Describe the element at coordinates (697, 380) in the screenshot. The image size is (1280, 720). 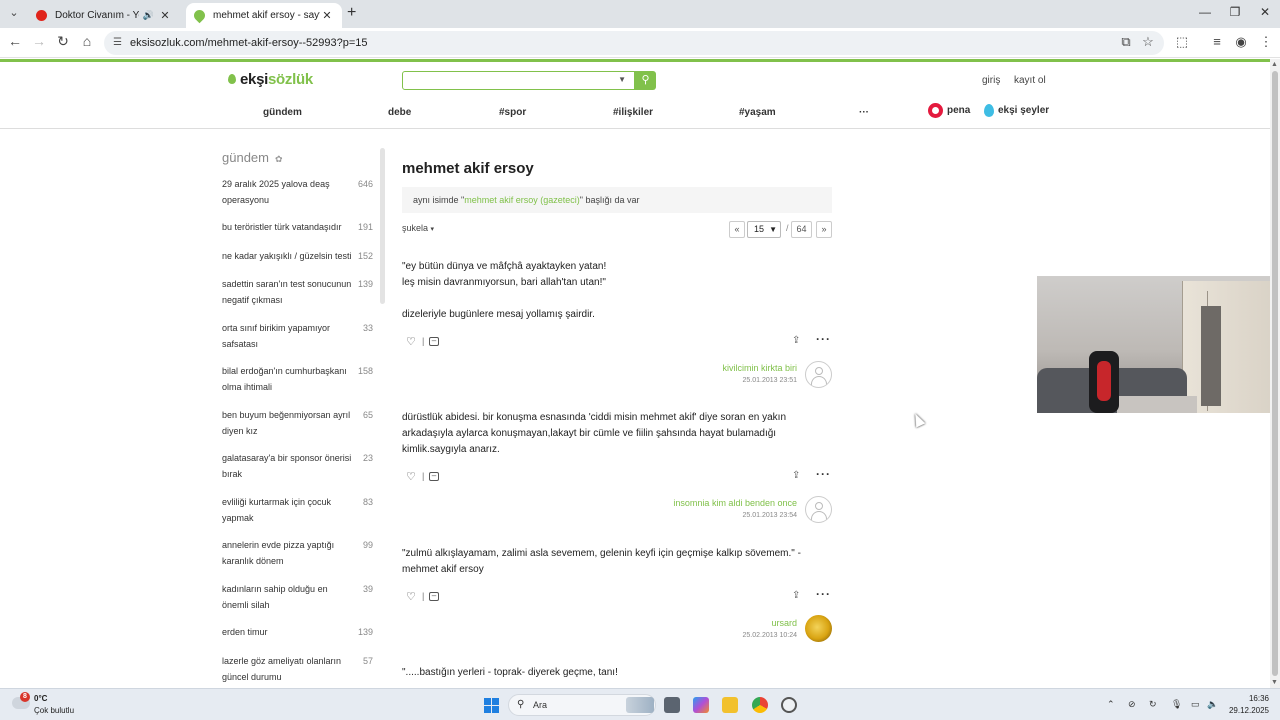
I see `entry-date: 25.01.2013 23:51` at that location.